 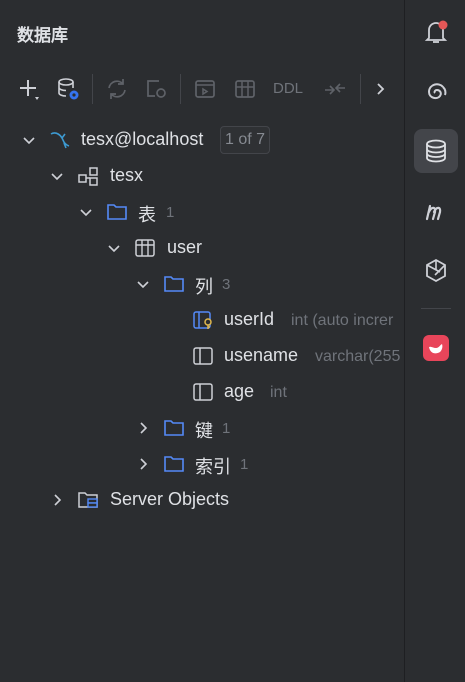 I want to click on ddl-button: DDL, so click(x=288, y=89).